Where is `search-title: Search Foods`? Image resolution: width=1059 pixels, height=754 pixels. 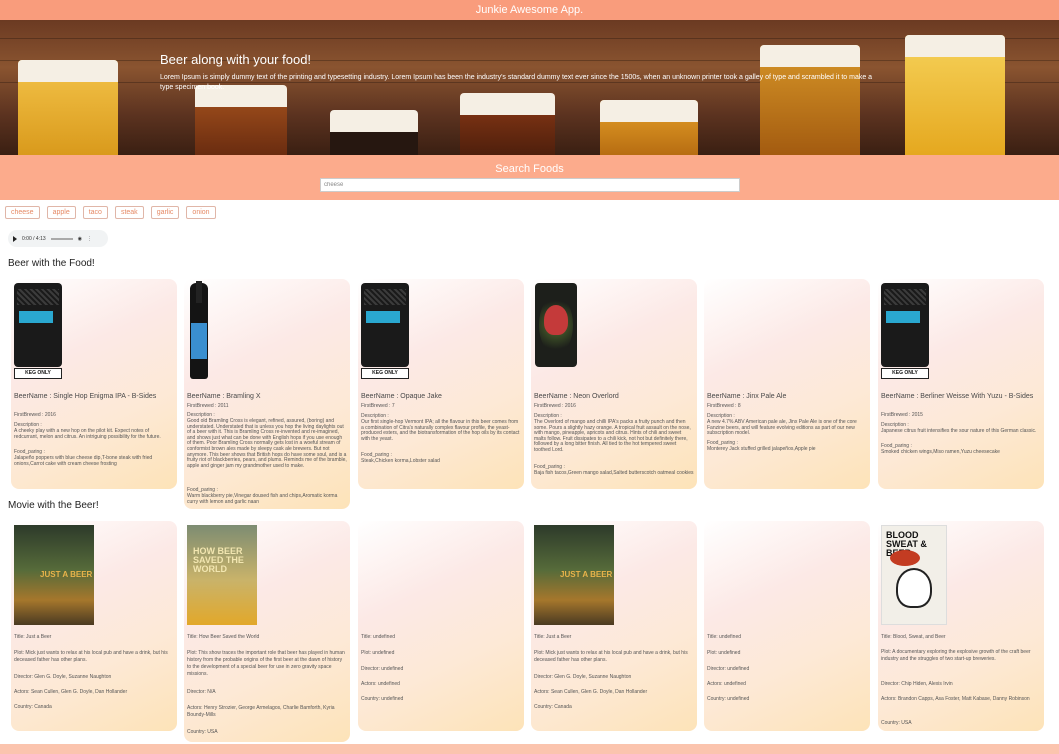 search-title: Search Foods is located at coordinates (529, 169).